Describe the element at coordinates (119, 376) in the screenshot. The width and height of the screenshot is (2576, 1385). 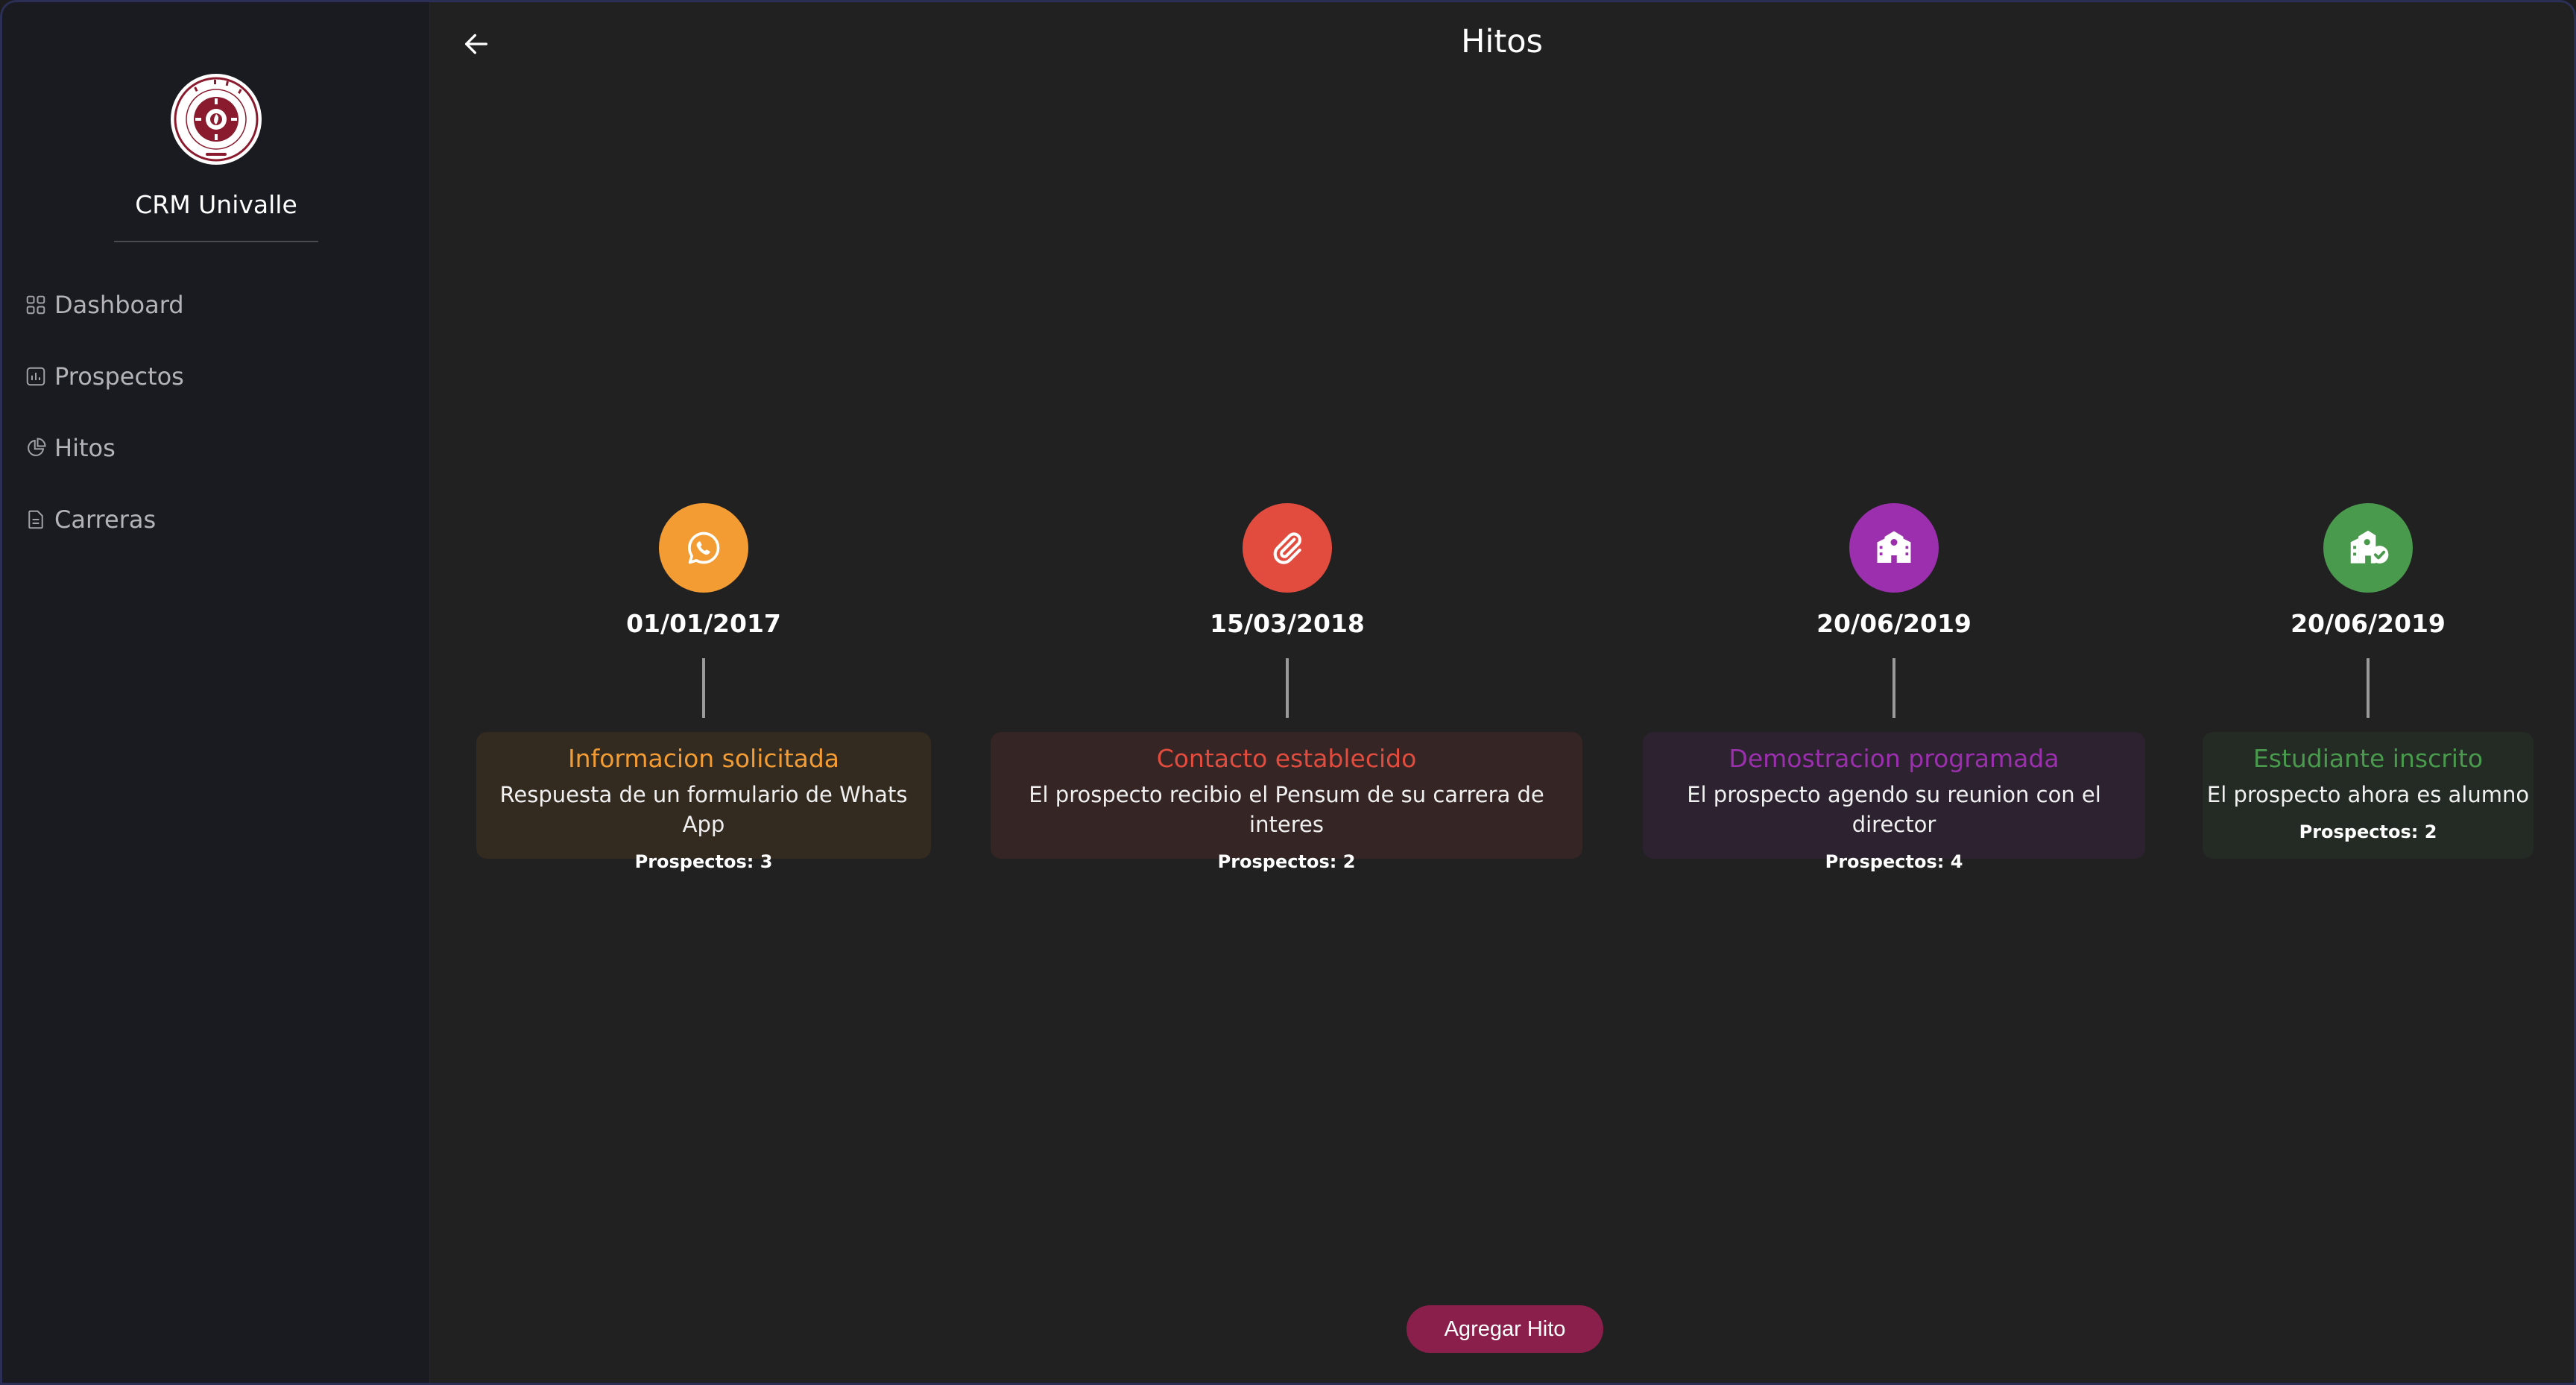
I see `sidebar-item-label: Prospectos` at that location.